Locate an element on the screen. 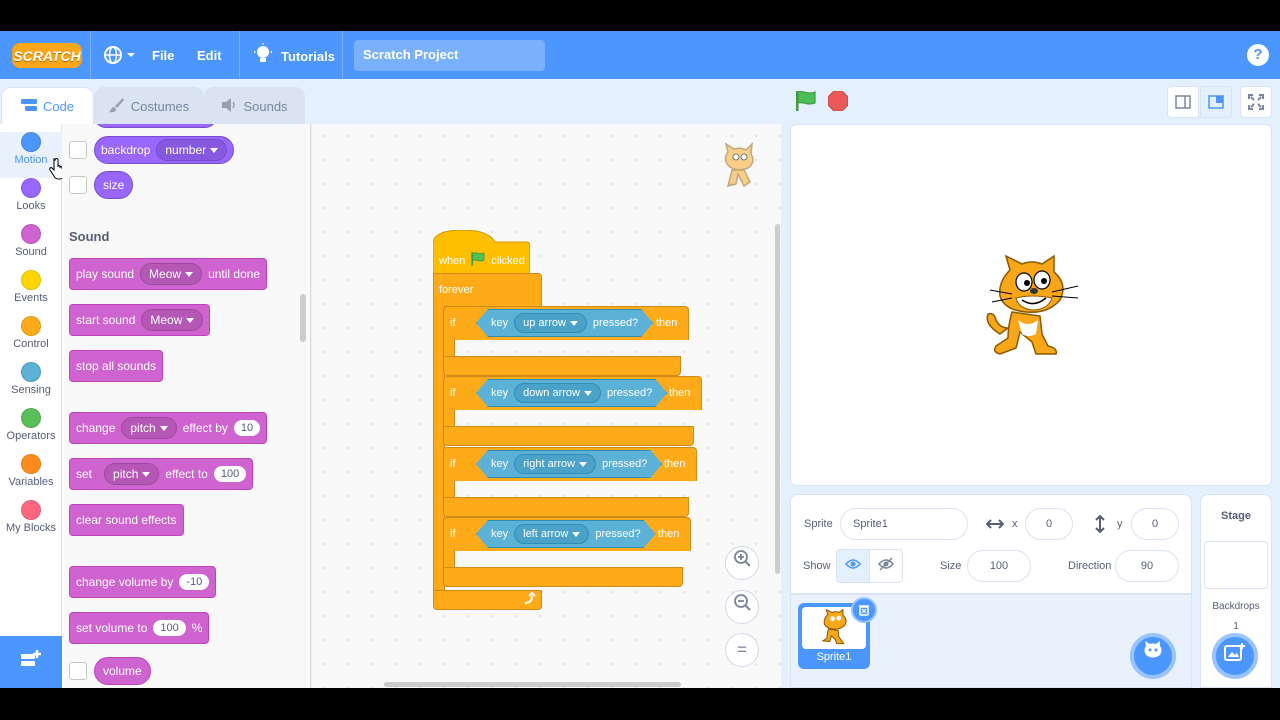 The width and height of the screenshot is (1280, 720). help-icon: ? is located at coordinates (1258, 55).